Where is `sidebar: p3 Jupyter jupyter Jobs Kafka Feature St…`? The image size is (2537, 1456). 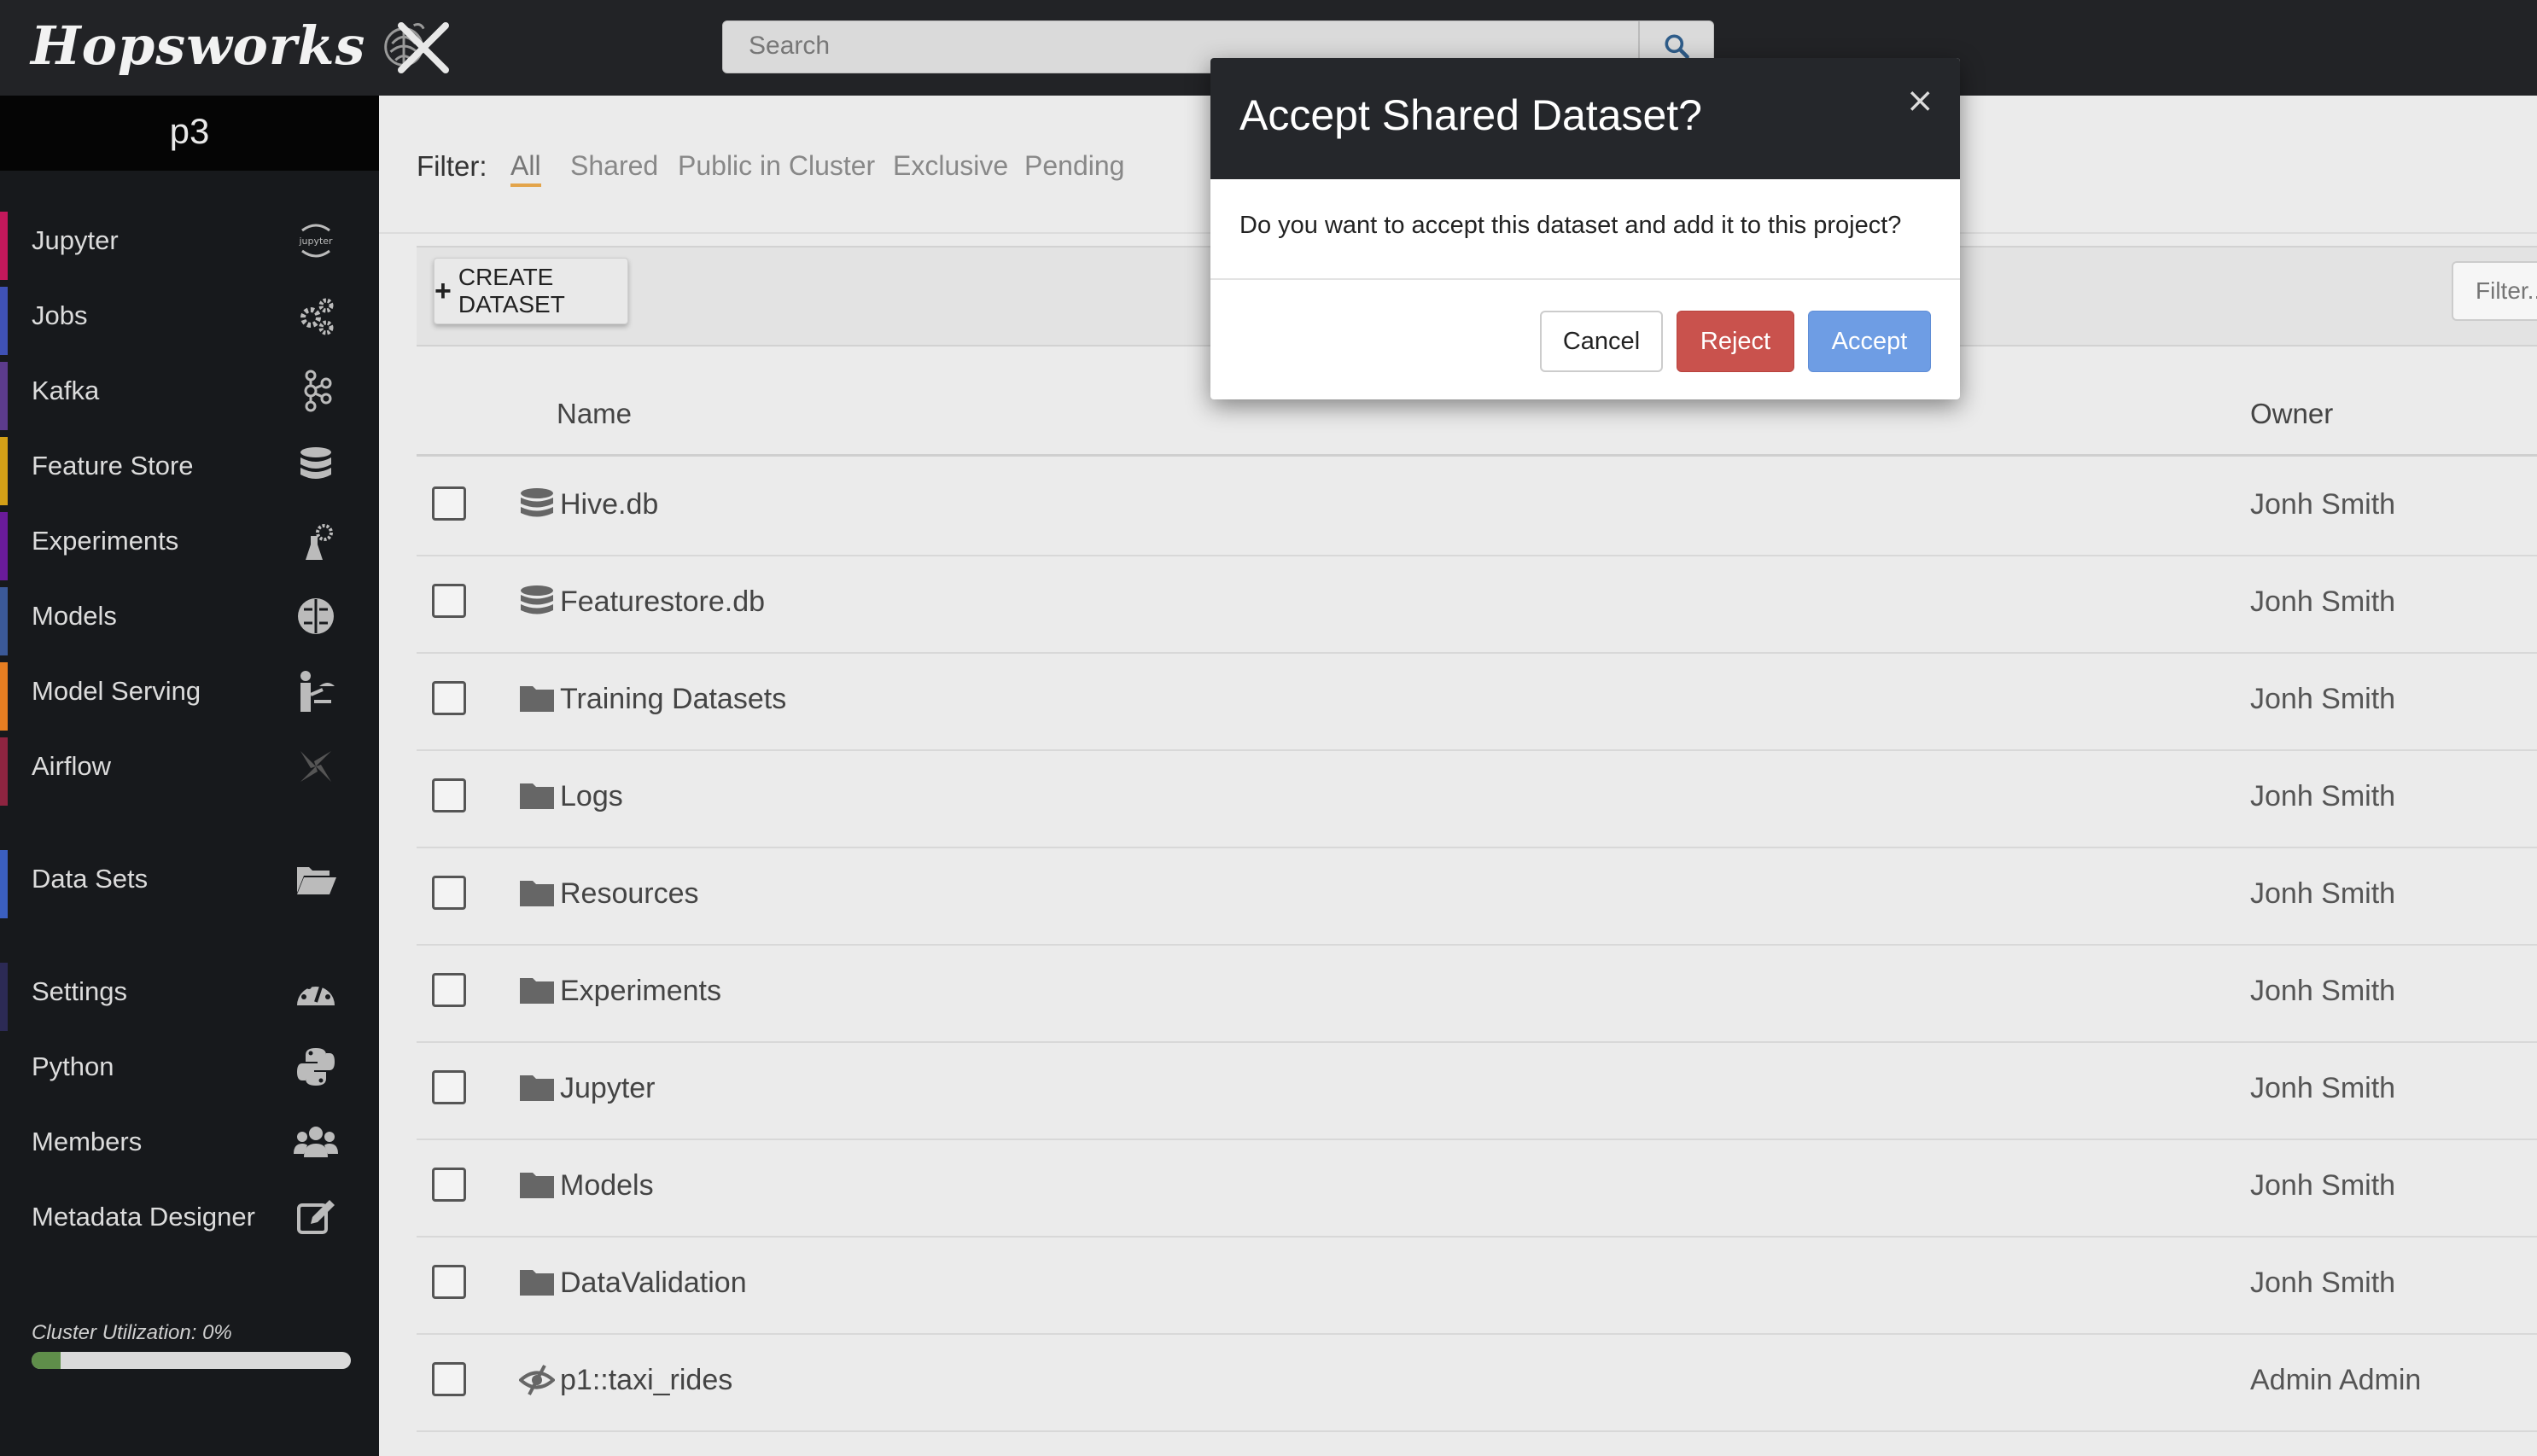
sidebar: p3 Jupyter jupyter Jobs Kafka Feature St… is located at coordinates (189, 776).